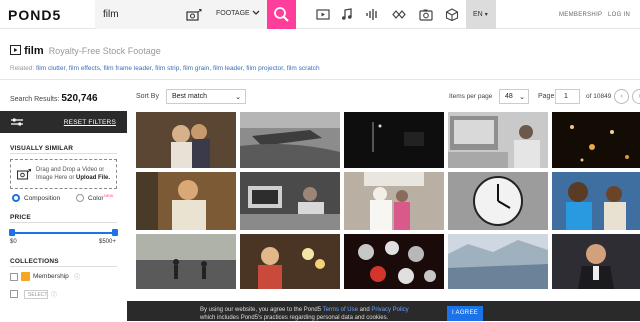  Describe the element at coordinates (25, 276) in the screenshot. I see `membership-icon` at that location.